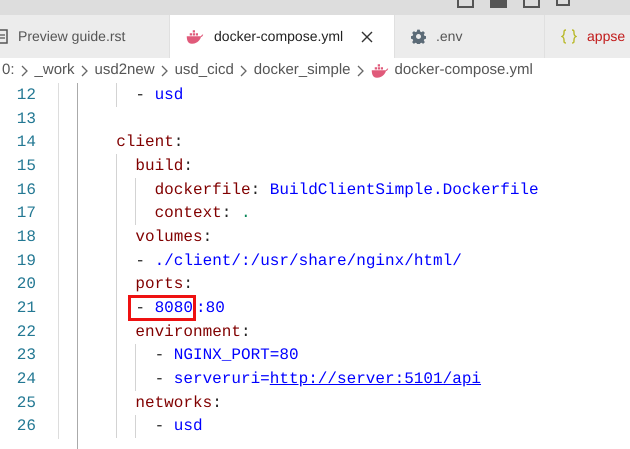 The width and height of the screenshot is (630, 449). Describe the element at coordinates (162, 308) in the screenshot. I see `highlight-box: - 8080` at that location.